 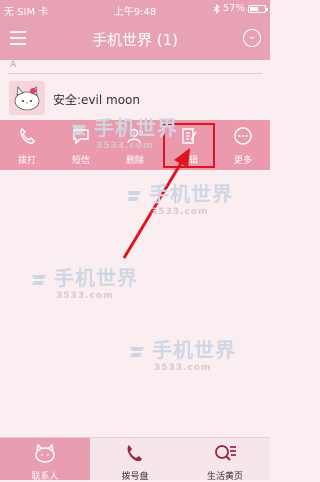 I want to click on bluetooth-icon, so click(x=216, y=8).